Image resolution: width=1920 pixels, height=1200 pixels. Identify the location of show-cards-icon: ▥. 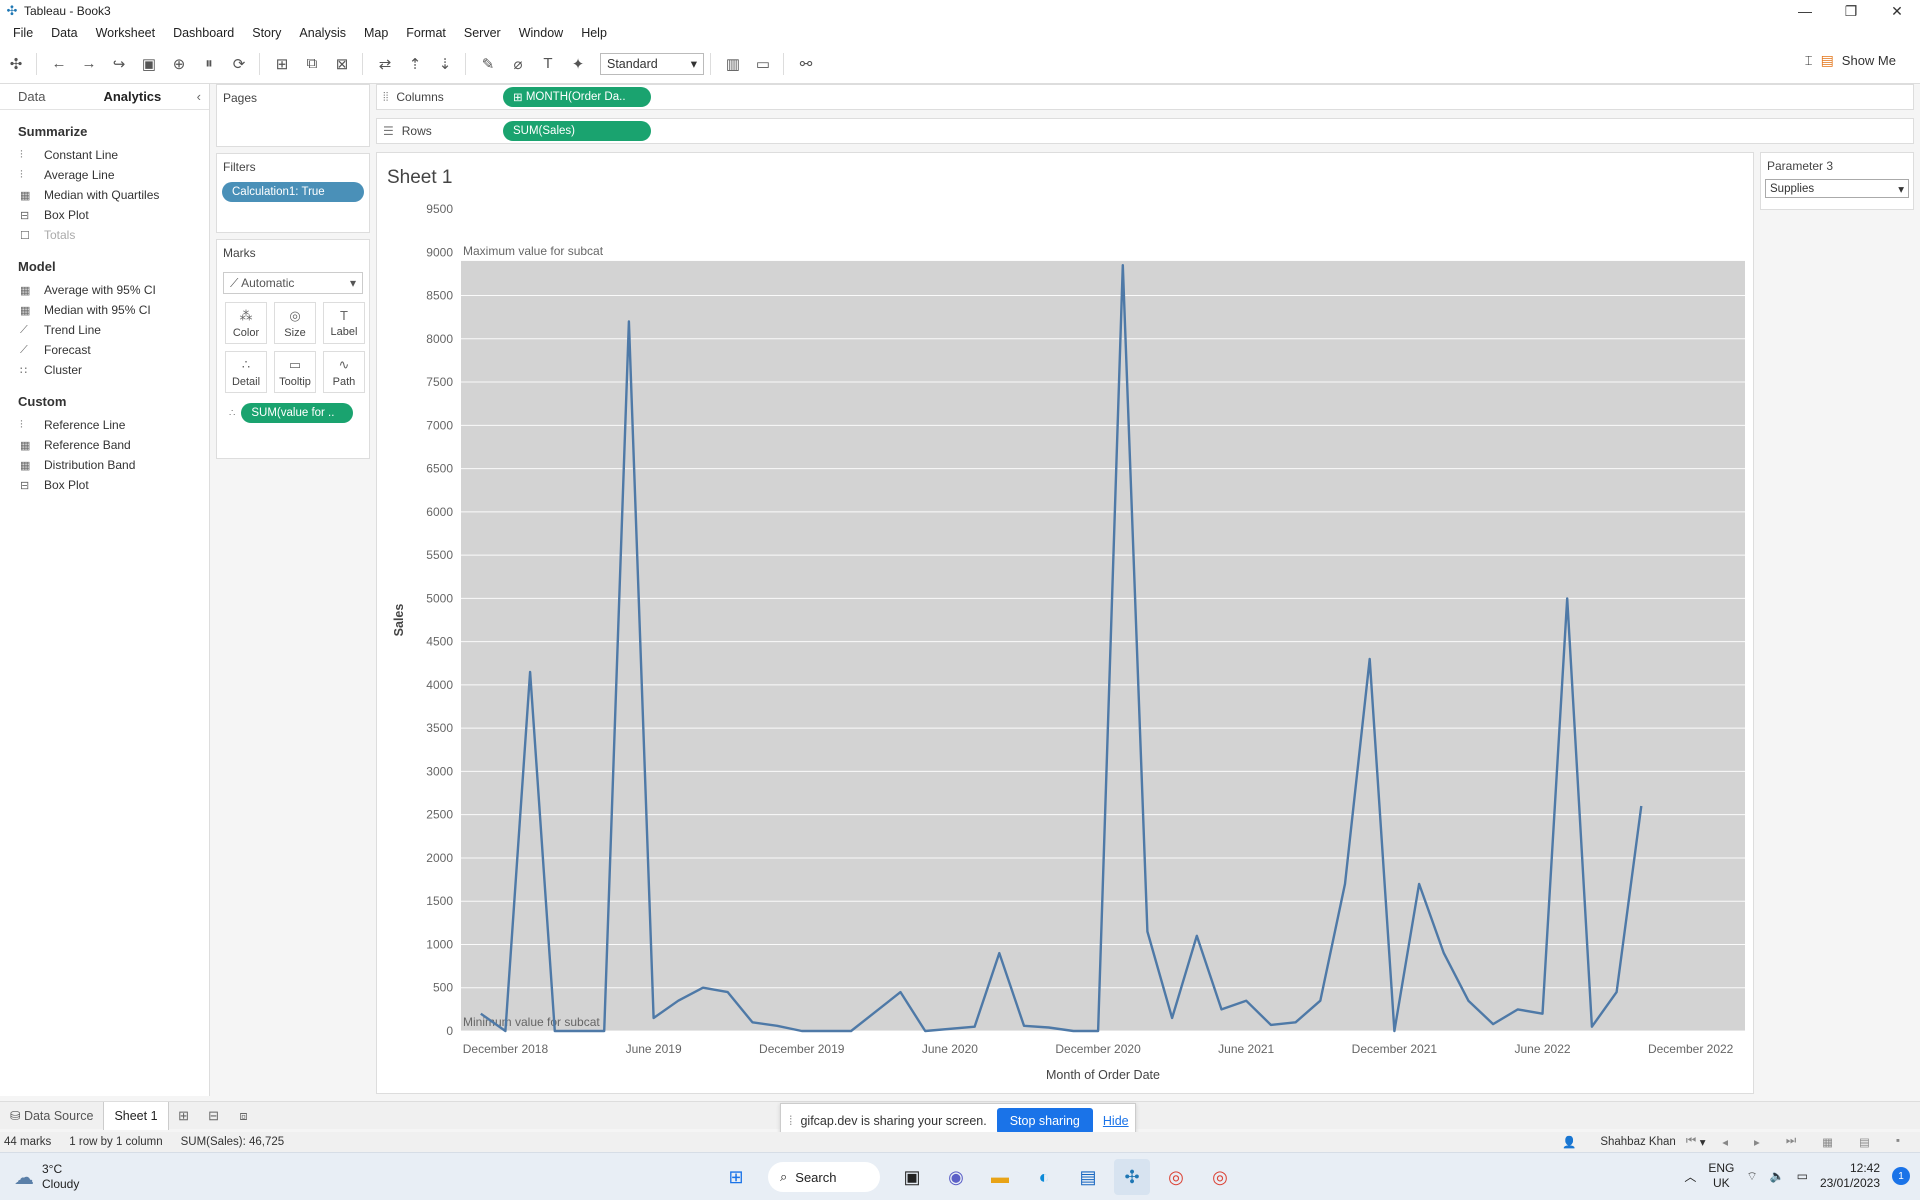
(733, 64).